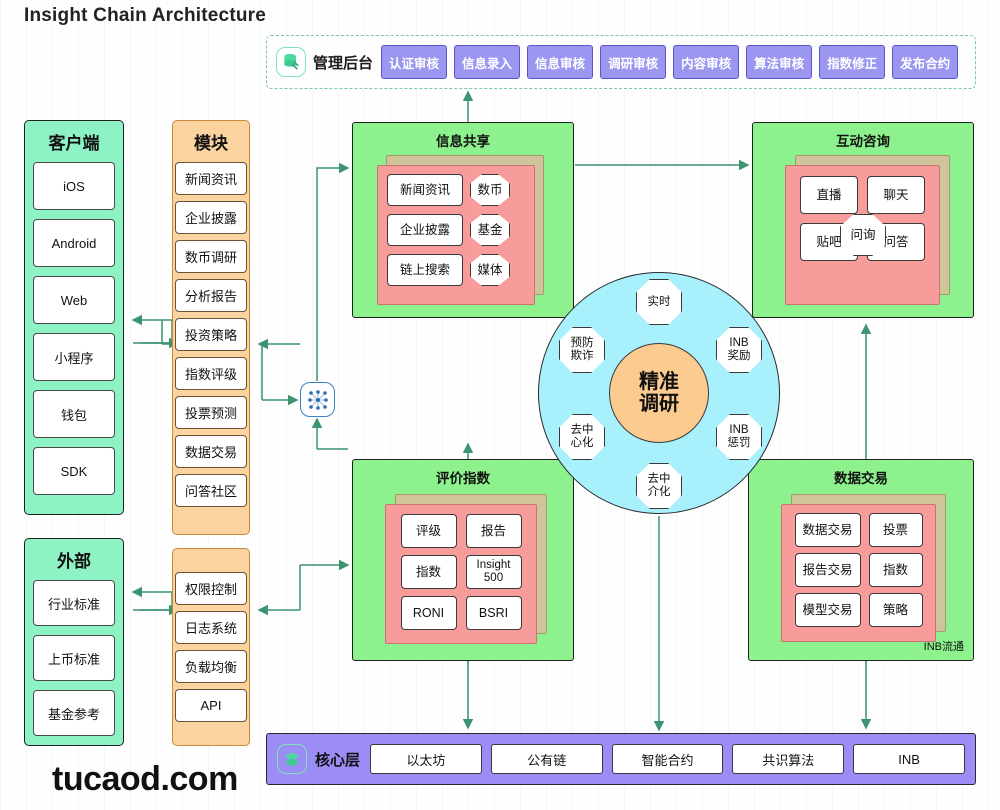 This screenshot has height=810, width=1000. Describe the element at coordinates (560, 62) in the screenshot. I see `admin-button-2: 信息审核` at that location.